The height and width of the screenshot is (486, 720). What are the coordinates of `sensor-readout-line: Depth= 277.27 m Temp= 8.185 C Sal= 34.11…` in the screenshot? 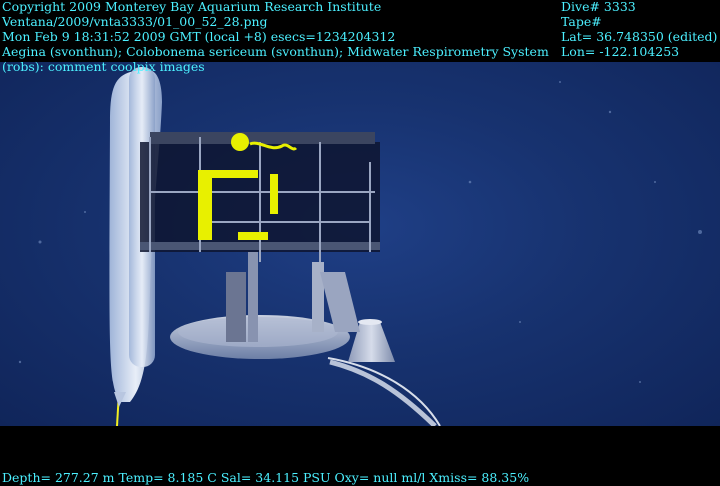 It's located at (266, 477).